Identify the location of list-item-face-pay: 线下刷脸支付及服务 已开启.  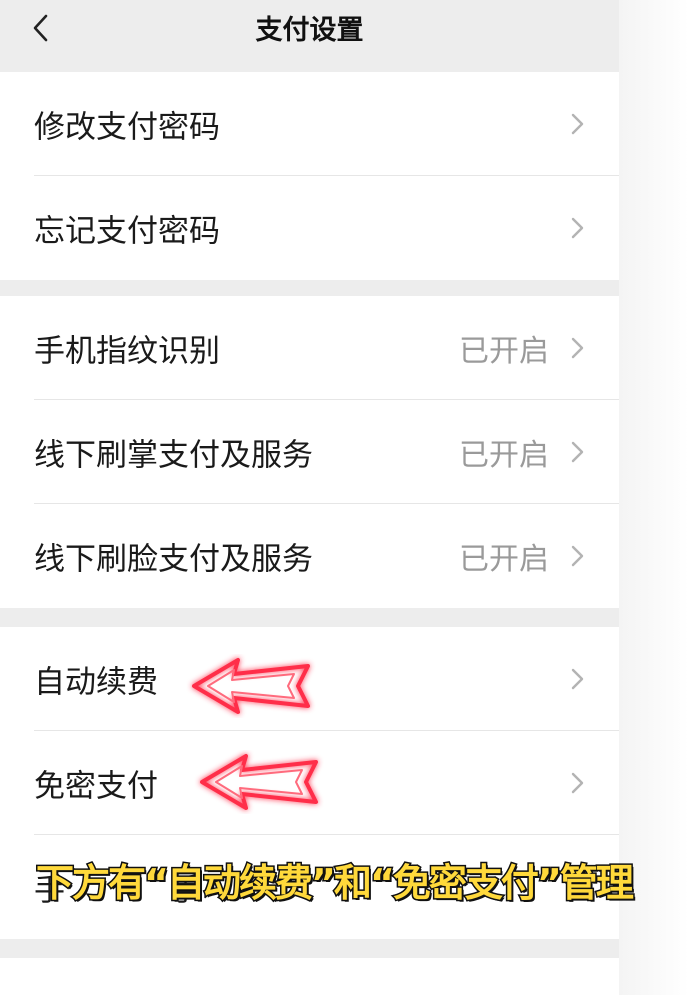
(309, 556).